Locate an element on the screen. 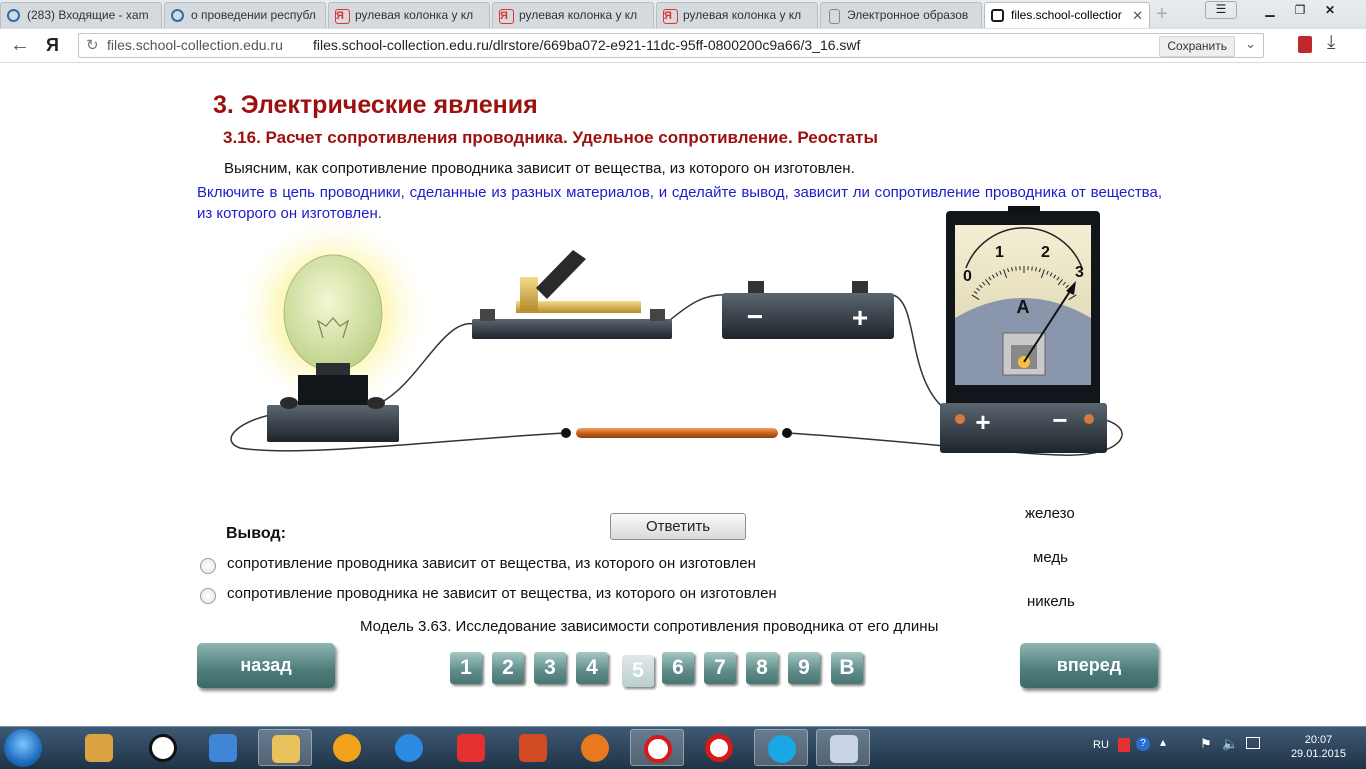 The width and height of the screenshot is (1366, 769). tab-7-label: files.school-collectior is located at coordinates (1066, 15).